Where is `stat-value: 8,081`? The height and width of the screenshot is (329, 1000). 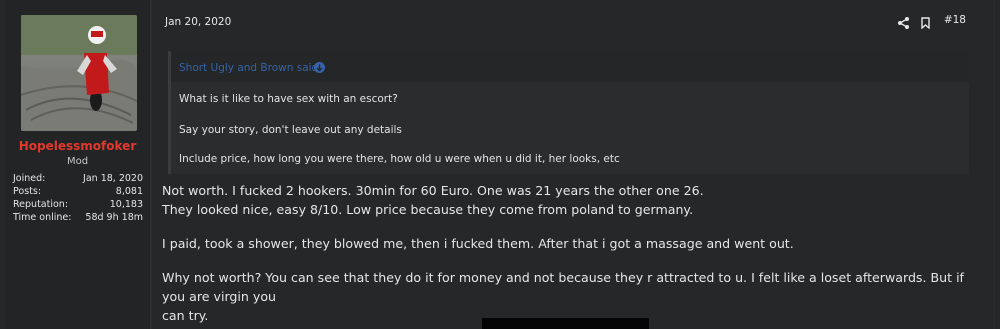 stat-value: 8,081 is located at coordinates (129, 191).